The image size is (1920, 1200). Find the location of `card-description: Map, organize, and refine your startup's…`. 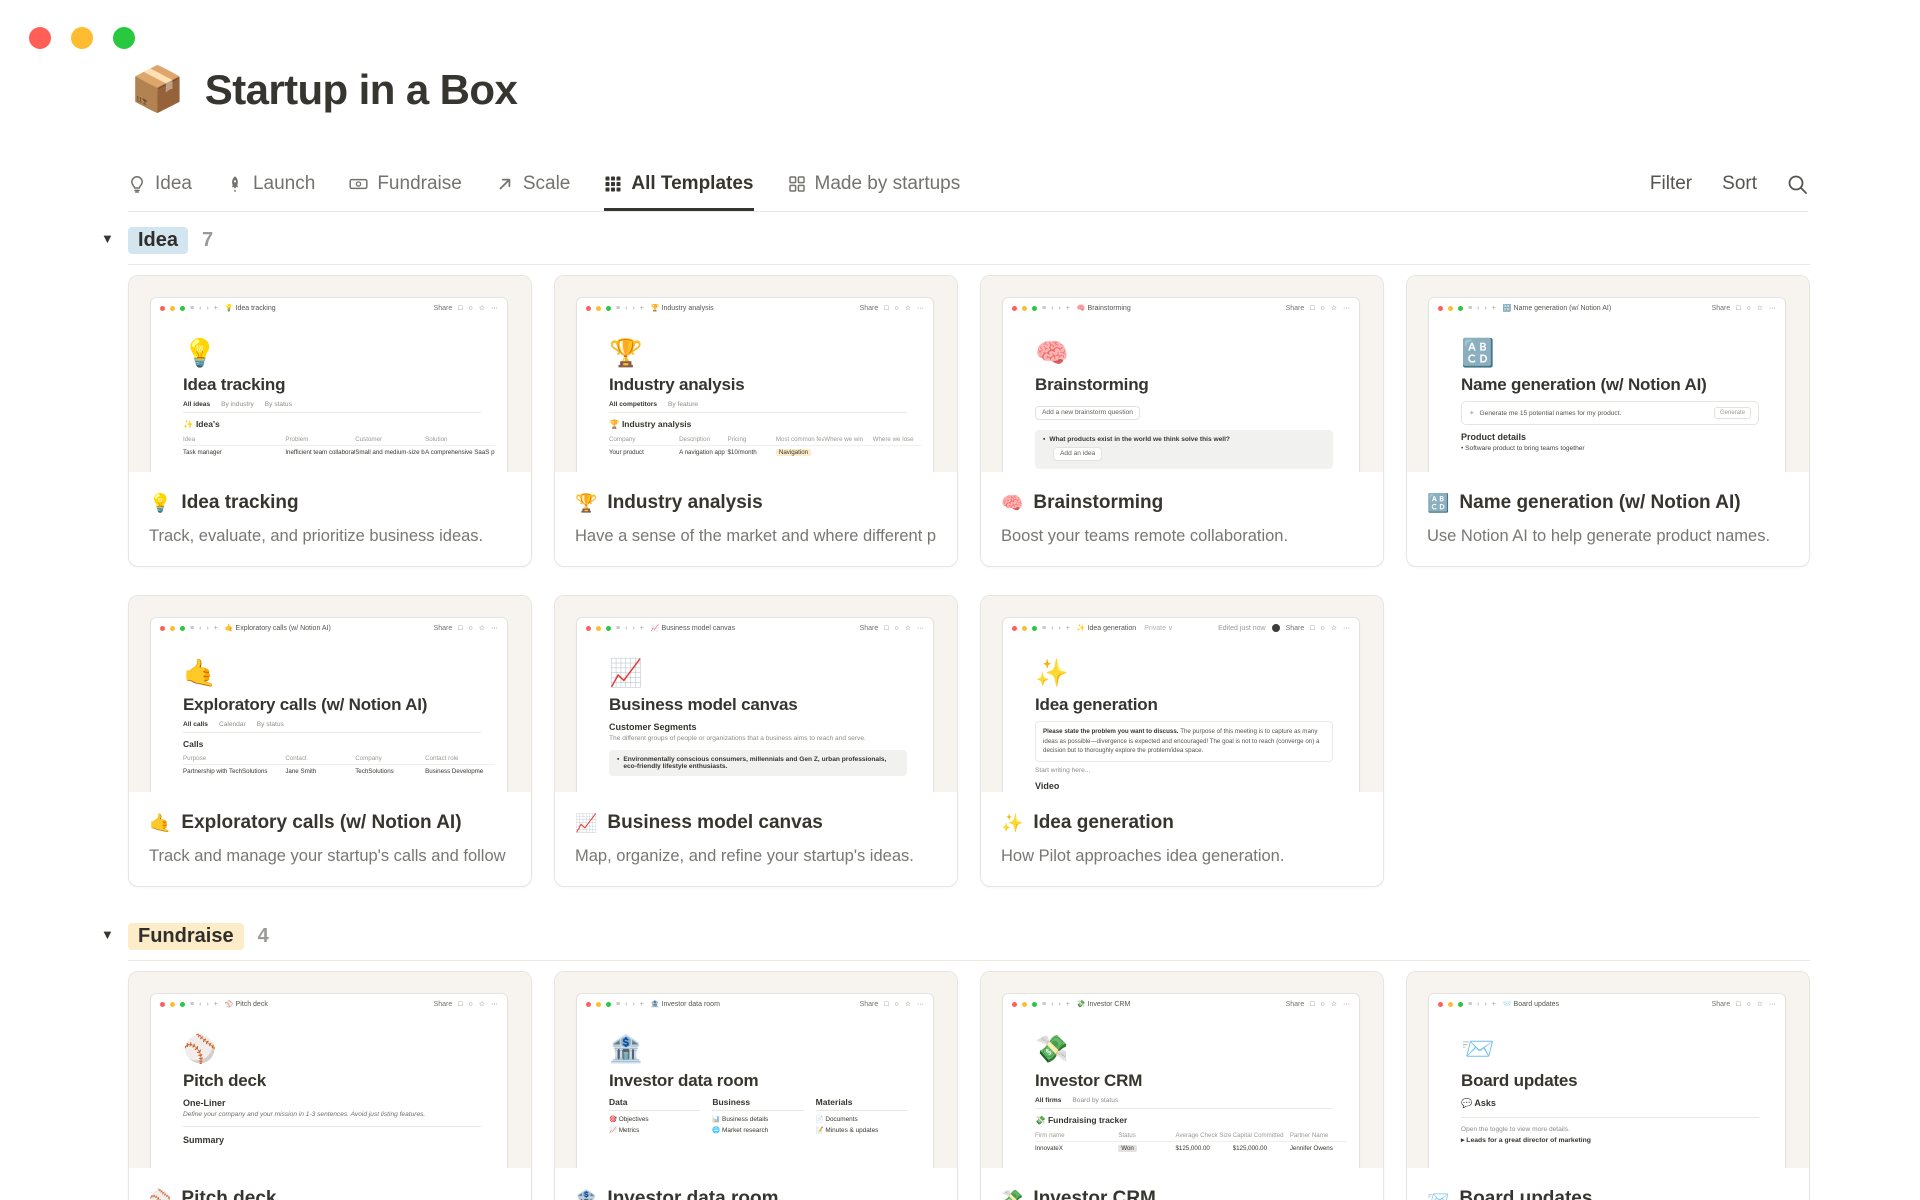

card-description: Map, organize, and refine your startup's… is located at coordinates (744, 856).